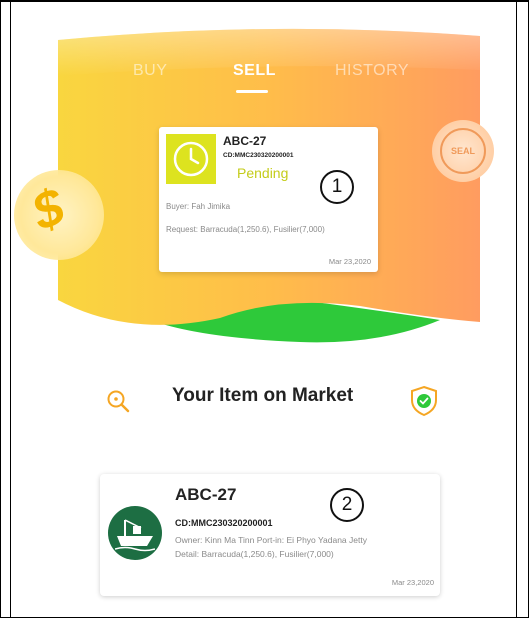 The width and height of the screenshot is (529, 618). I want to click on stamp-coin-icon: SEAL, so click(463, 151).